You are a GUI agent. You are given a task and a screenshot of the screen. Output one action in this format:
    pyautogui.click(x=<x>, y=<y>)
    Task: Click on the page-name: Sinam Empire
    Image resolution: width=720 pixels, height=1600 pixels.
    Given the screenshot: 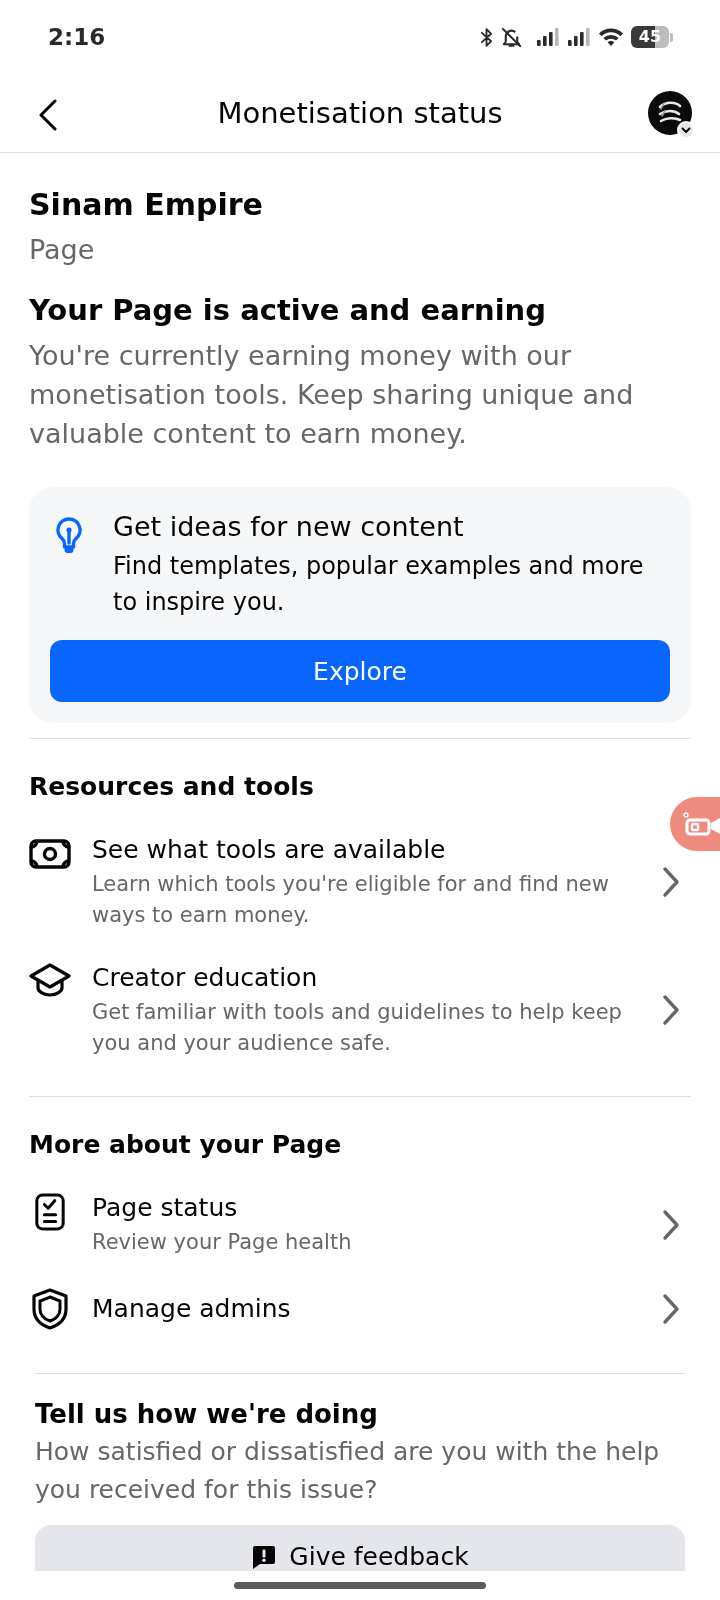 What is the action you would take?
    pyautogui.click(x=146, y=205)
    